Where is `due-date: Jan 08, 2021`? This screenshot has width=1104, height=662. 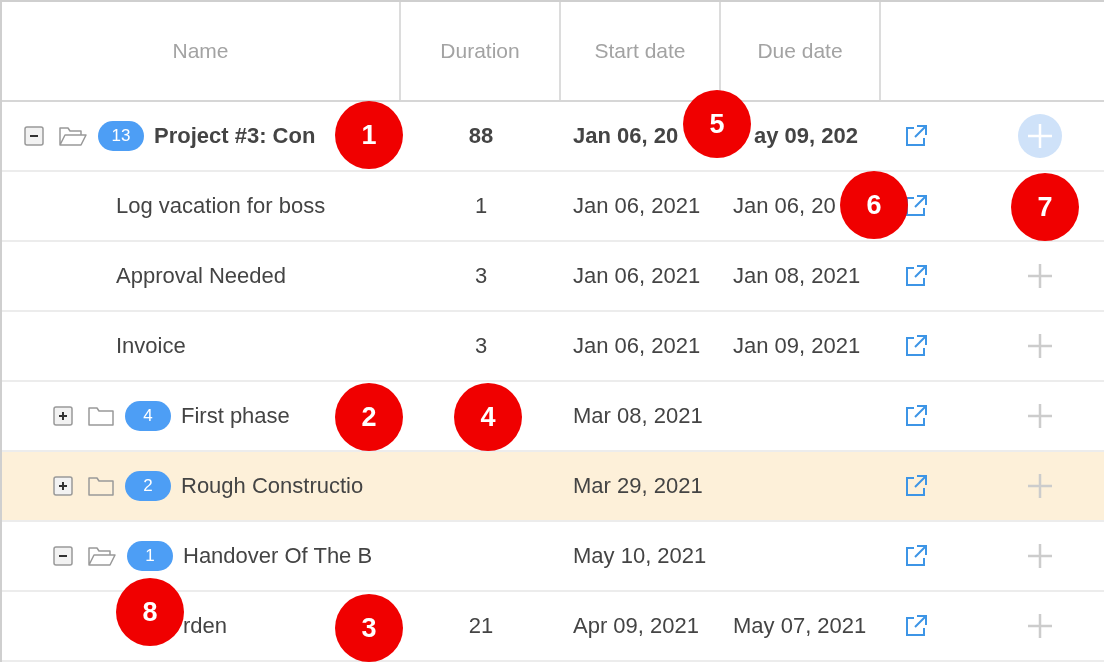
due-date: Jan 08, 2021 is located at coordinates (797, 275).